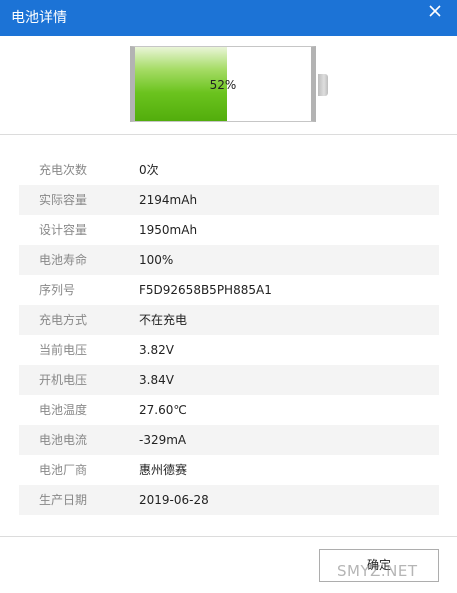  I want to click on detail-label: 生产日期, so click(63, 500).